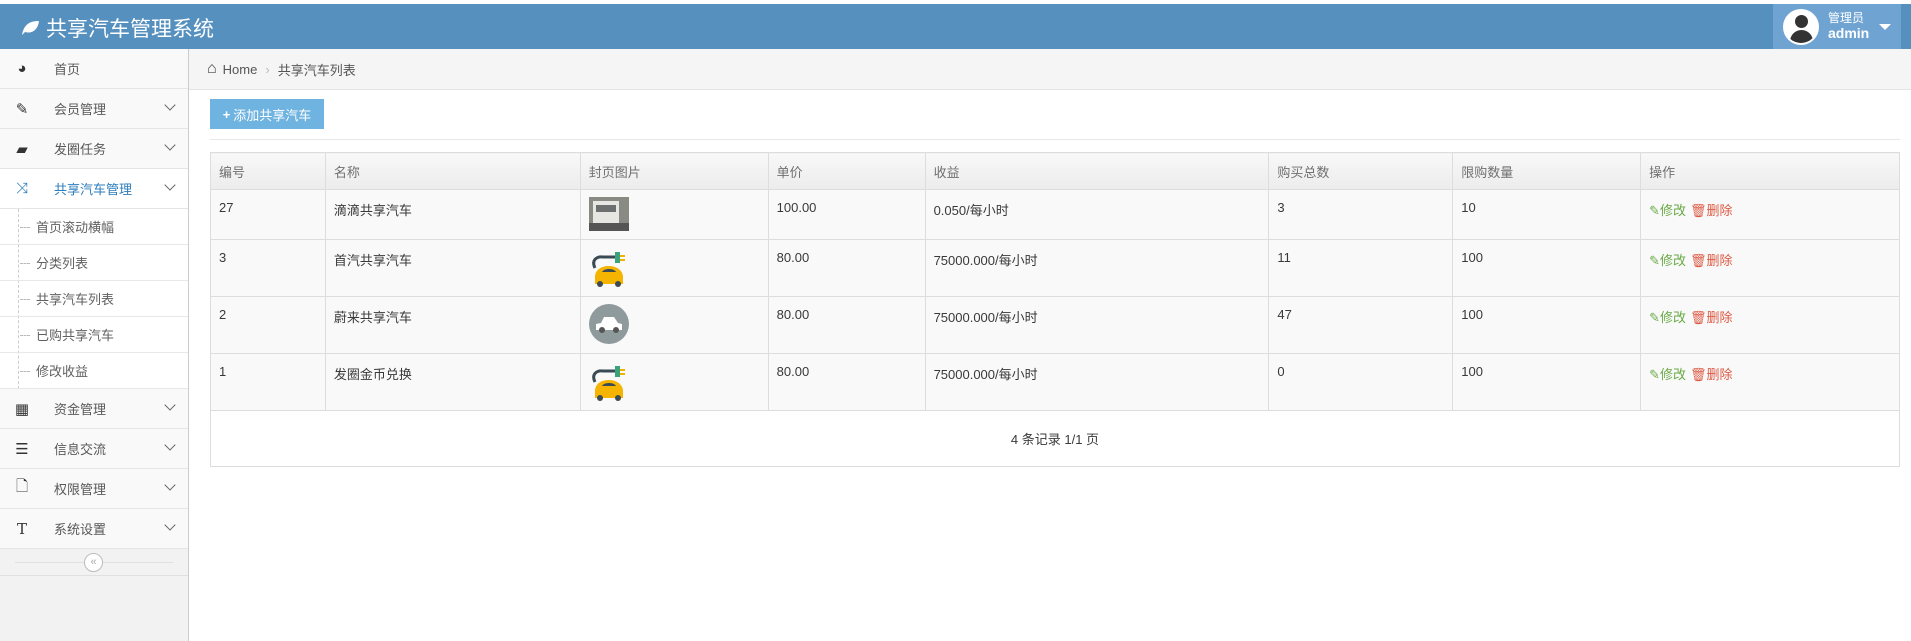 Image resolution: width=1911 pixels, height=641 pixels. I want to click on col-name: 名称, so click(452, 171).